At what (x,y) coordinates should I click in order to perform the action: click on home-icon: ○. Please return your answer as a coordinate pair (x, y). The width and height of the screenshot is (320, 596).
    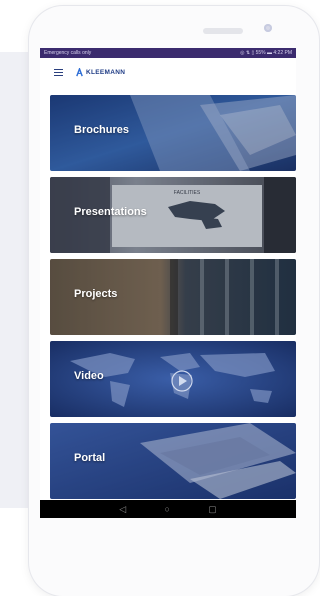
    Looking at the image, I should click on (166, 509).